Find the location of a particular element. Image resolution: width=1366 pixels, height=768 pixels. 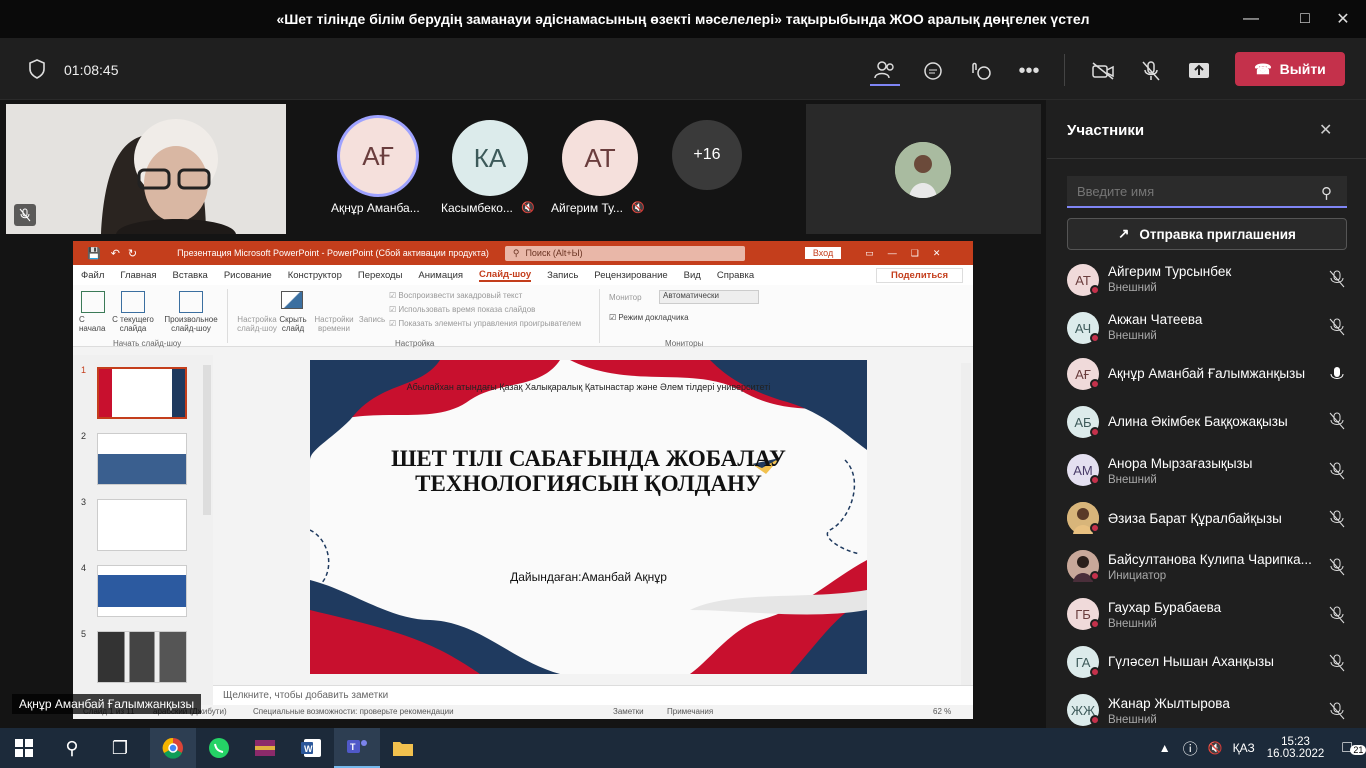

close-panel-icon: ✕ is located at coordinates (1325, 130).